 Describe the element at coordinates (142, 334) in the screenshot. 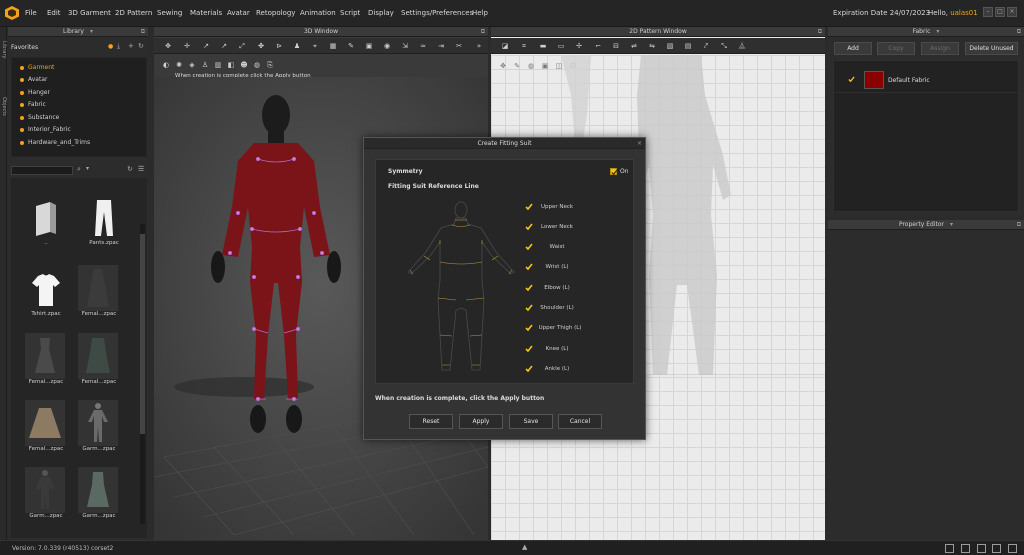

I see `scrollbar-thumb` at that location.